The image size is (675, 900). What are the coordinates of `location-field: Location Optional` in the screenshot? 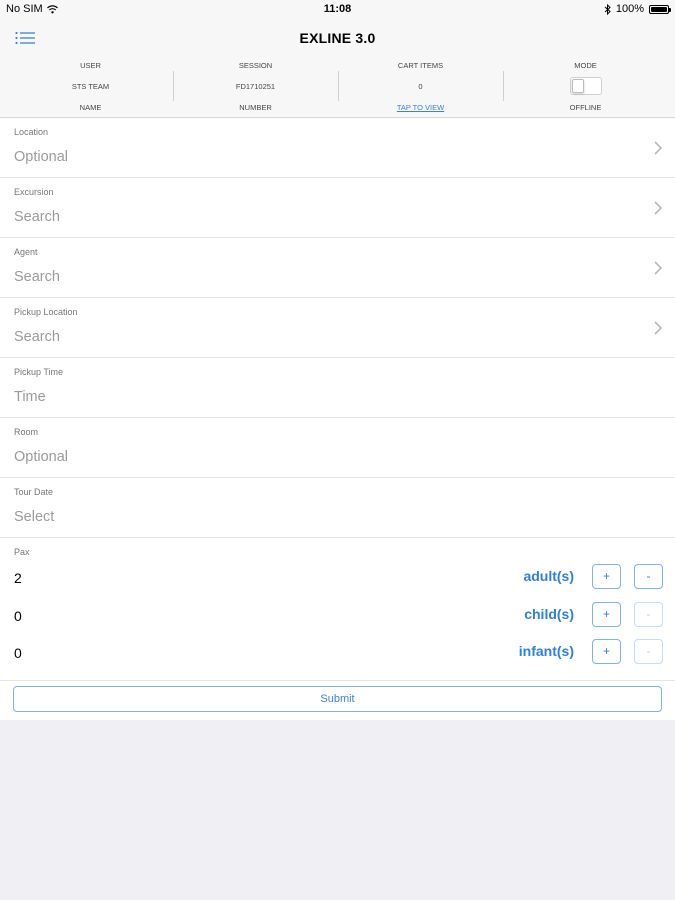 It's located at (337, 148).